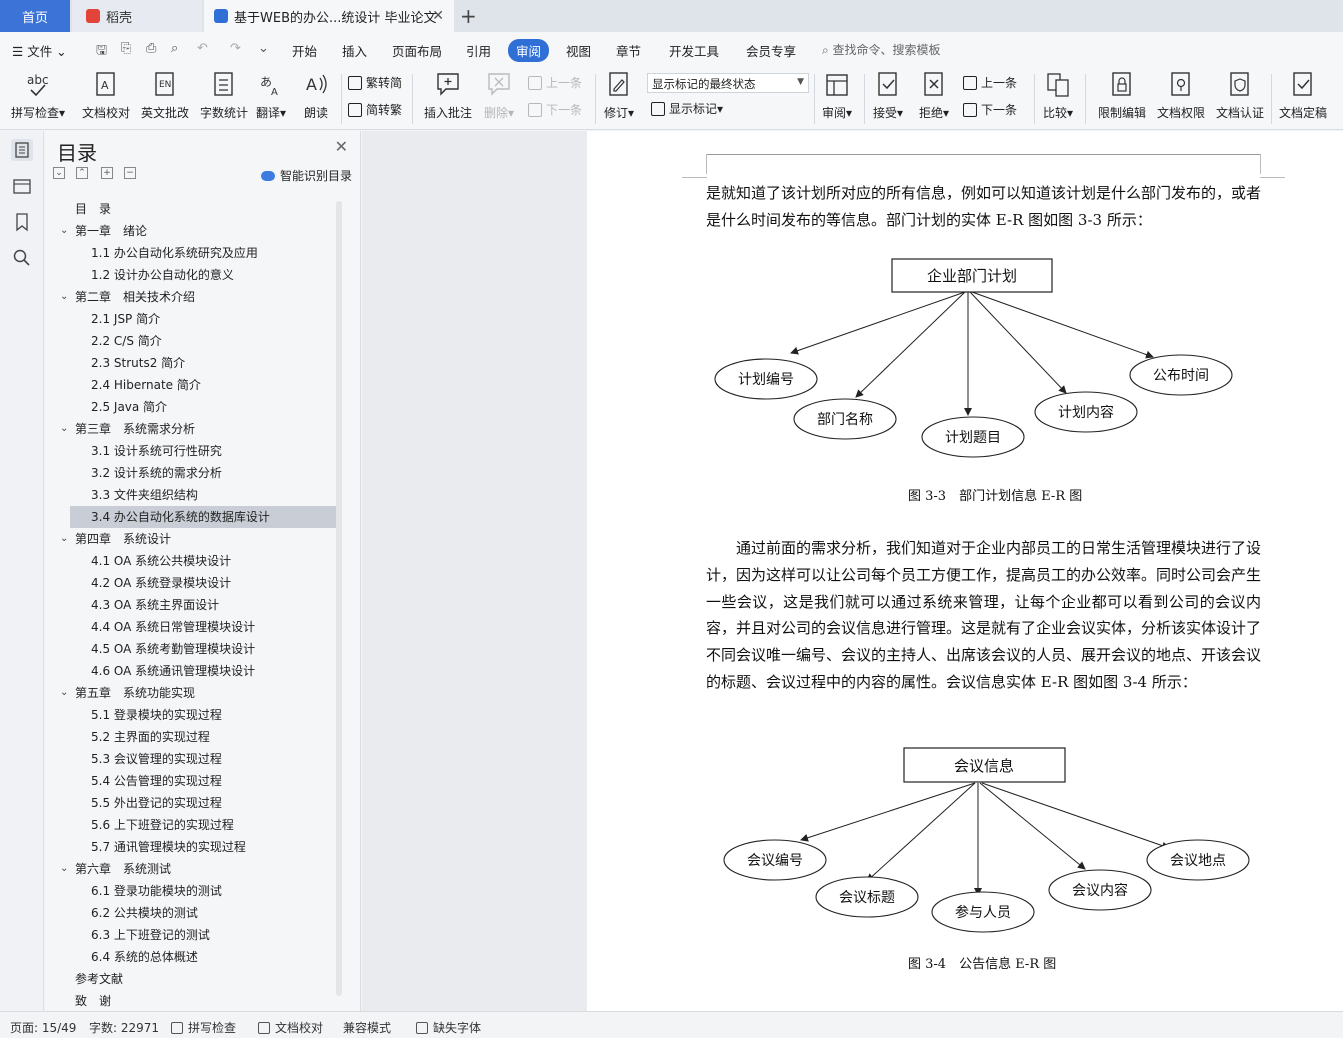 Image resolution: width=1343 pixels, height=1038 pixels. Describe the element at coordinates (39, 50) in the screenshot. I see `file-menu: ☰ 文件 ⌄` at that location.